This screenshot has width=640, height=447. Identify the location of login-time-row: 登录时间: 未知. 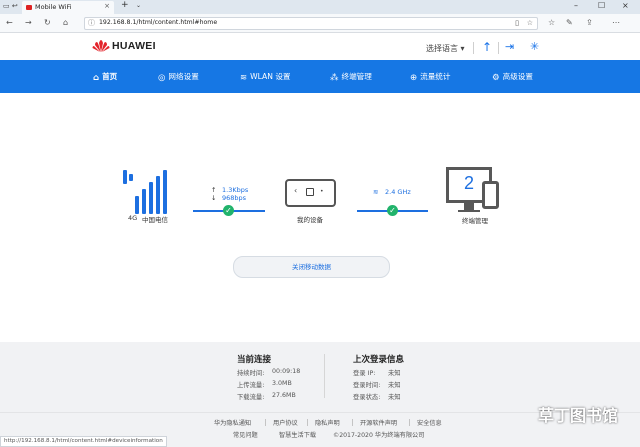
(377, 385).